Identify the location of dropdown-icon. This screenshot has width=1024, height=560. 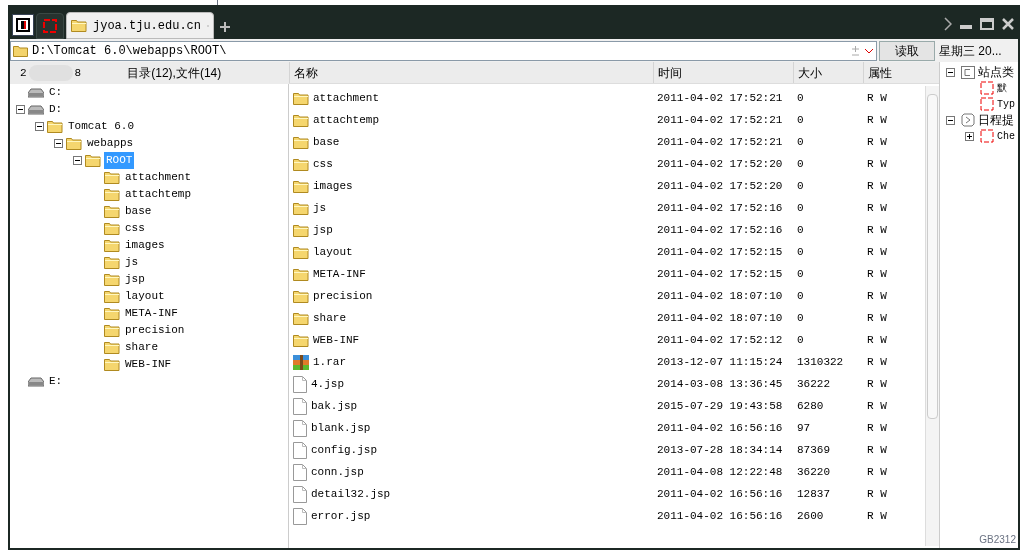
(869, 51).